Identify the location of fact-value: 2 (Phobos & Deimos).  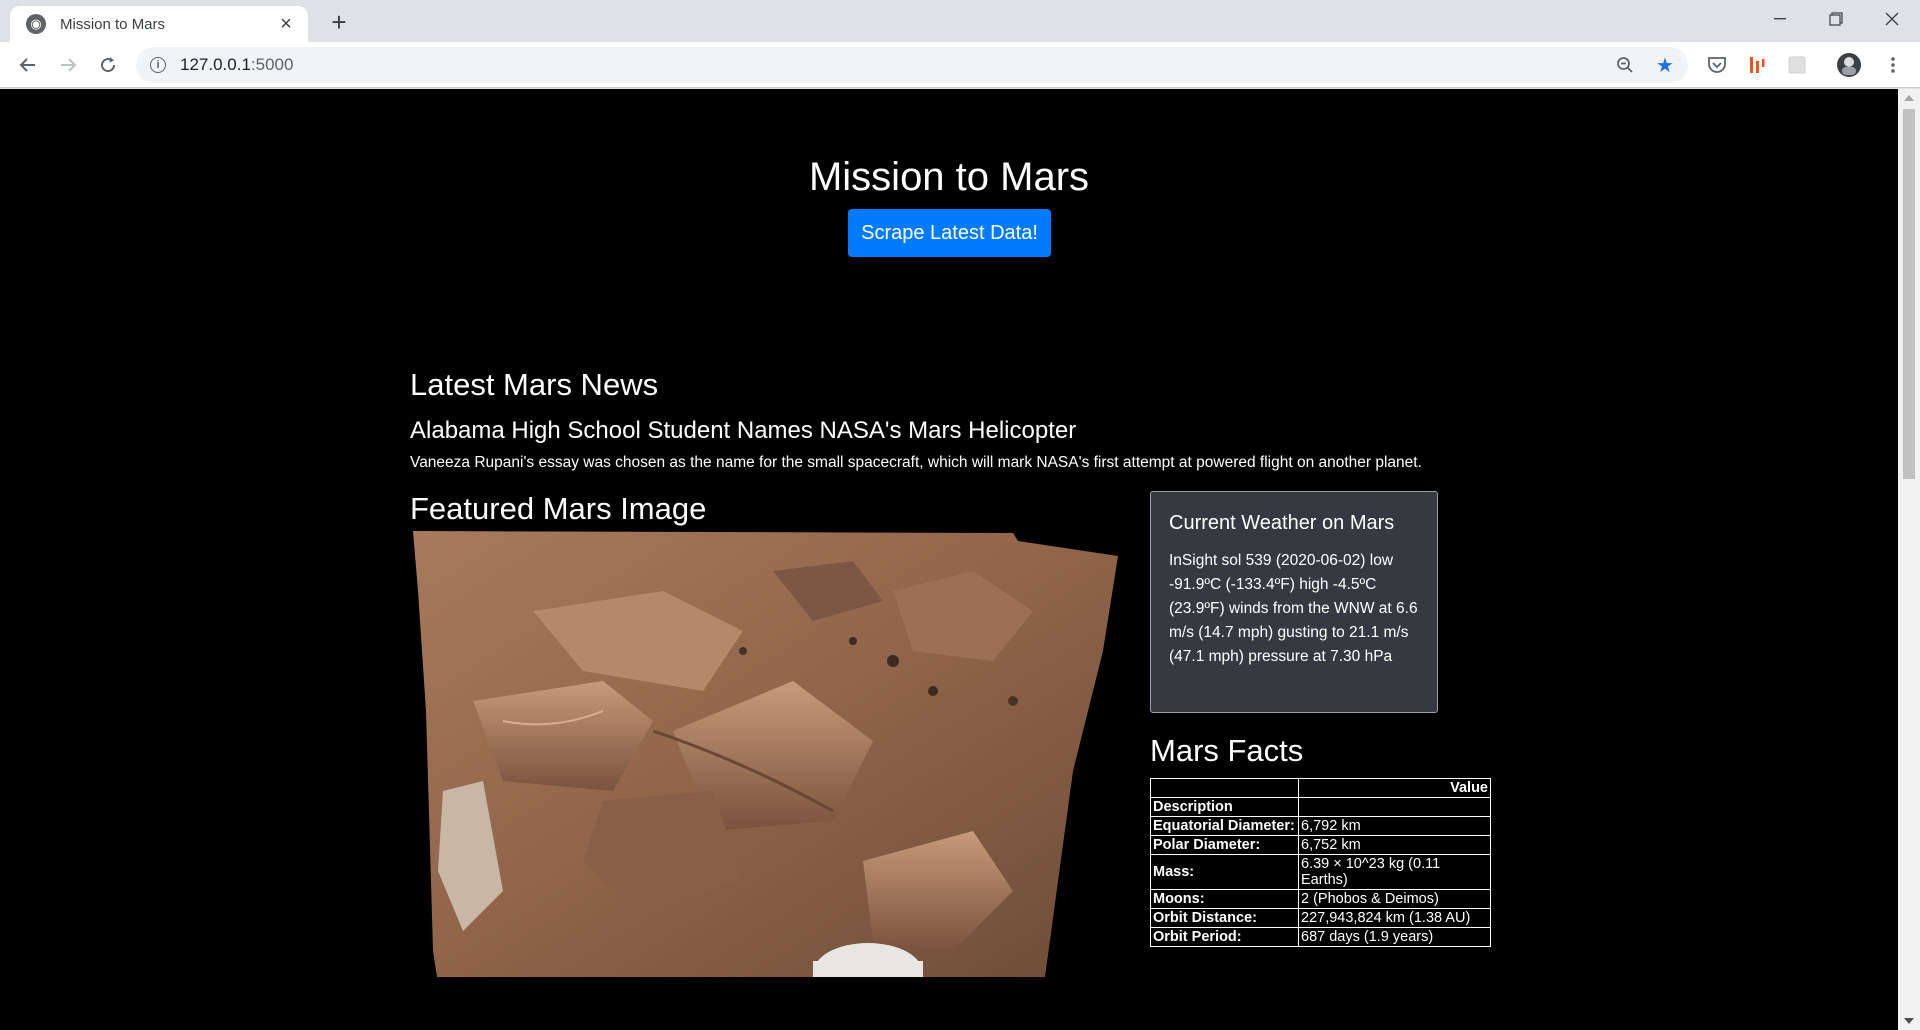
(1394, 899).